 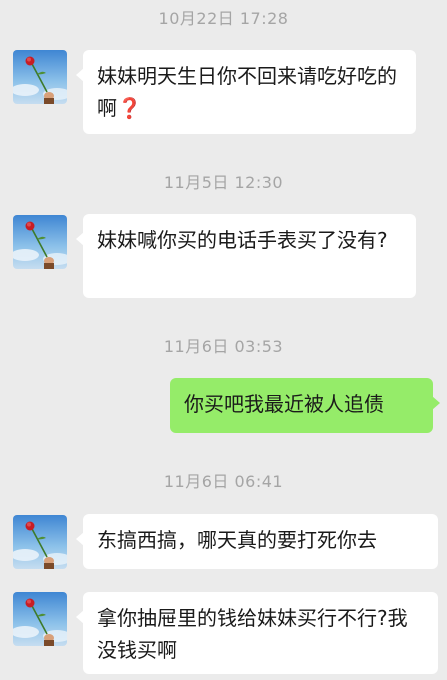 I want to click on timestamp: 11月6日 03:53, so click(x=223, y=346).